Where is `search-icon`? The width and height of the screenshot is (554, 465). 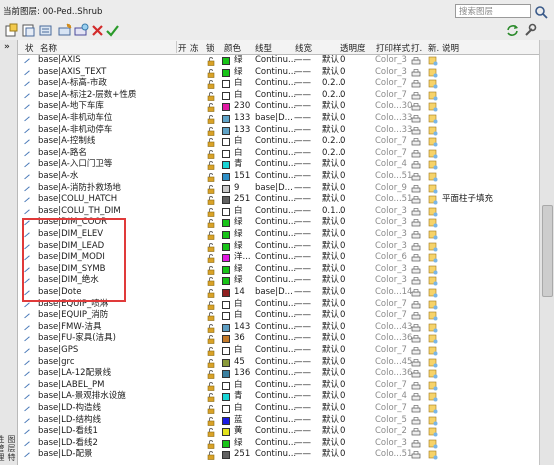 search-icon is located at coordinates (541, 12).